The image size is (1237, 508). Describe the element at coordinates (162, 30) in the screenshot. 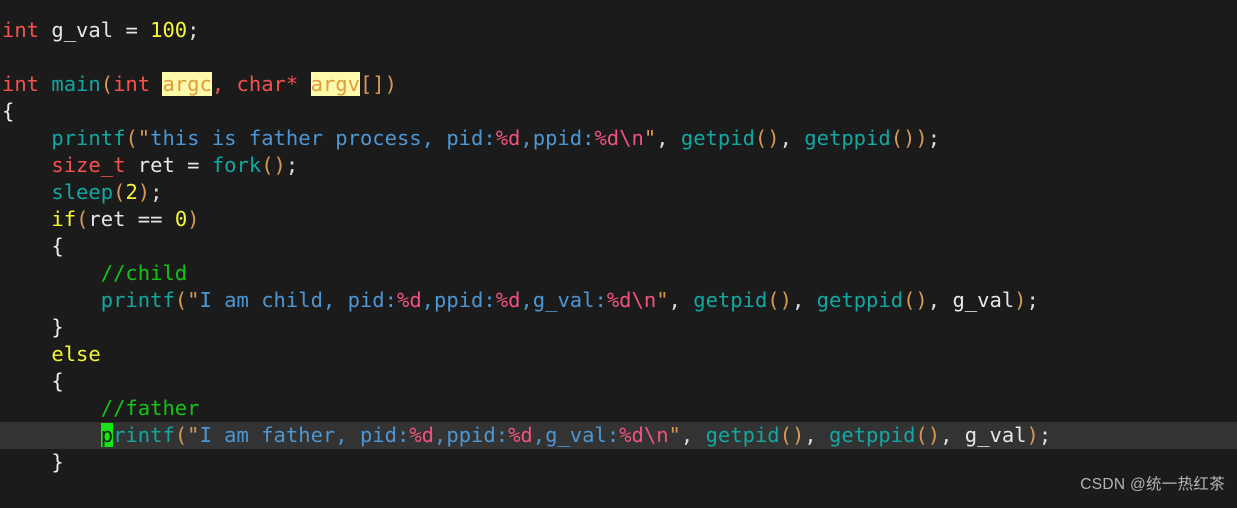

I see `number-100: 100` at that location.